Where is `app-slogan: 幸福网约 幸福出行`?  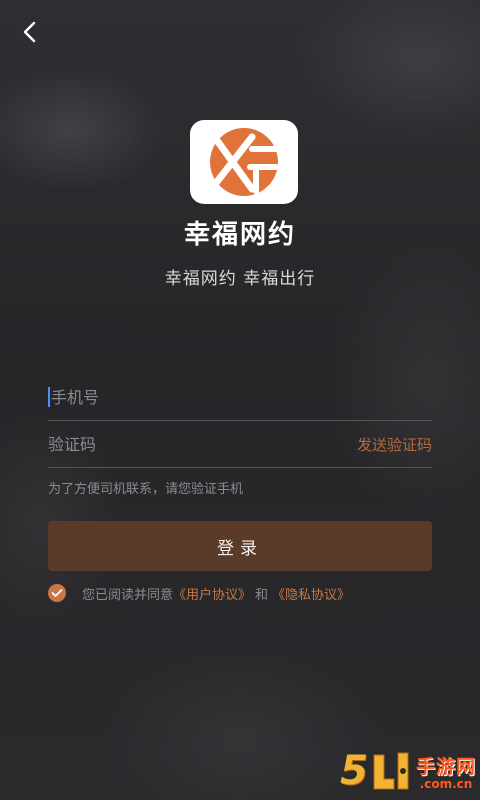 app-slogan: 幸福网约 幸福出行 is located at coordinates (240, 279).